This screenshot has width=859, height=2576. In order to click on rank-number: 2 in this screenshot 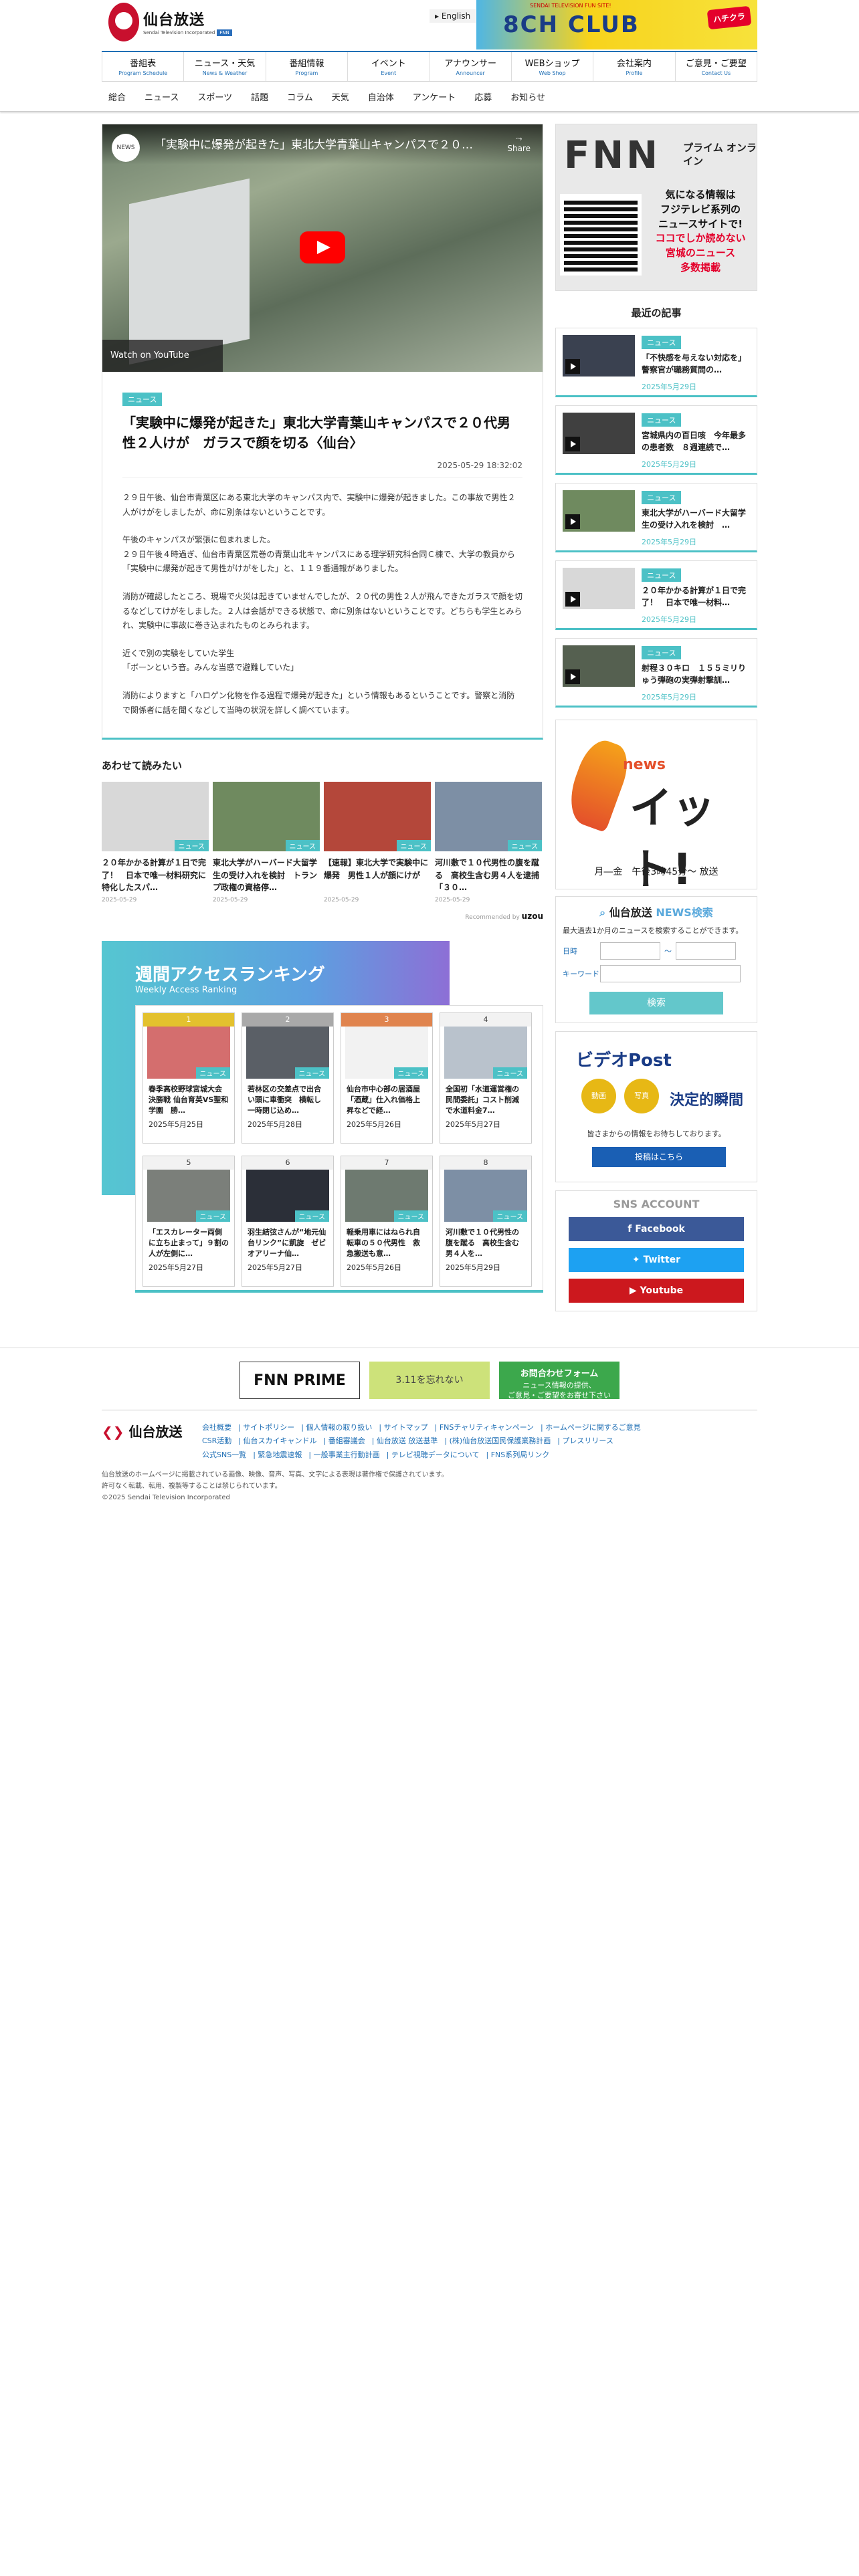, I will do `click(288, 1020)`.